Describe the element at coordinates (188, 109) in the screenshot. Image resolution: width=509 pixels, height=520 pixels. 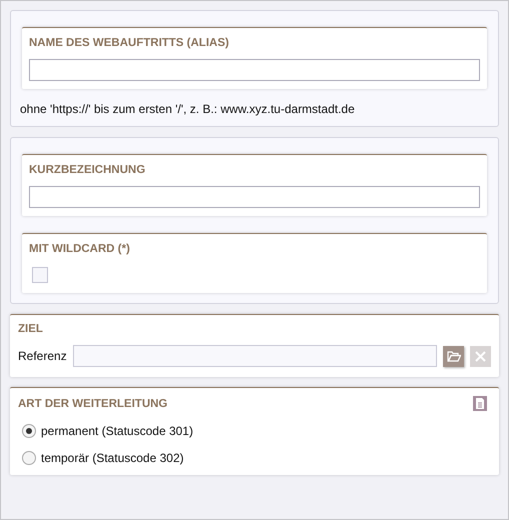
I see `hint-text: ohne 'https://' bis zum ersten '/', z. B.: www.xyz.tu-darmstadt.de` at that location.